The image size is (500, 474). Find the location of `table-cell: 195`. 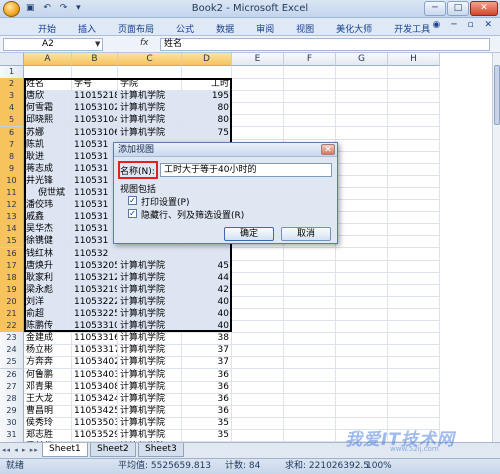

table-cell: 195 is located at coordinates (207, 97).